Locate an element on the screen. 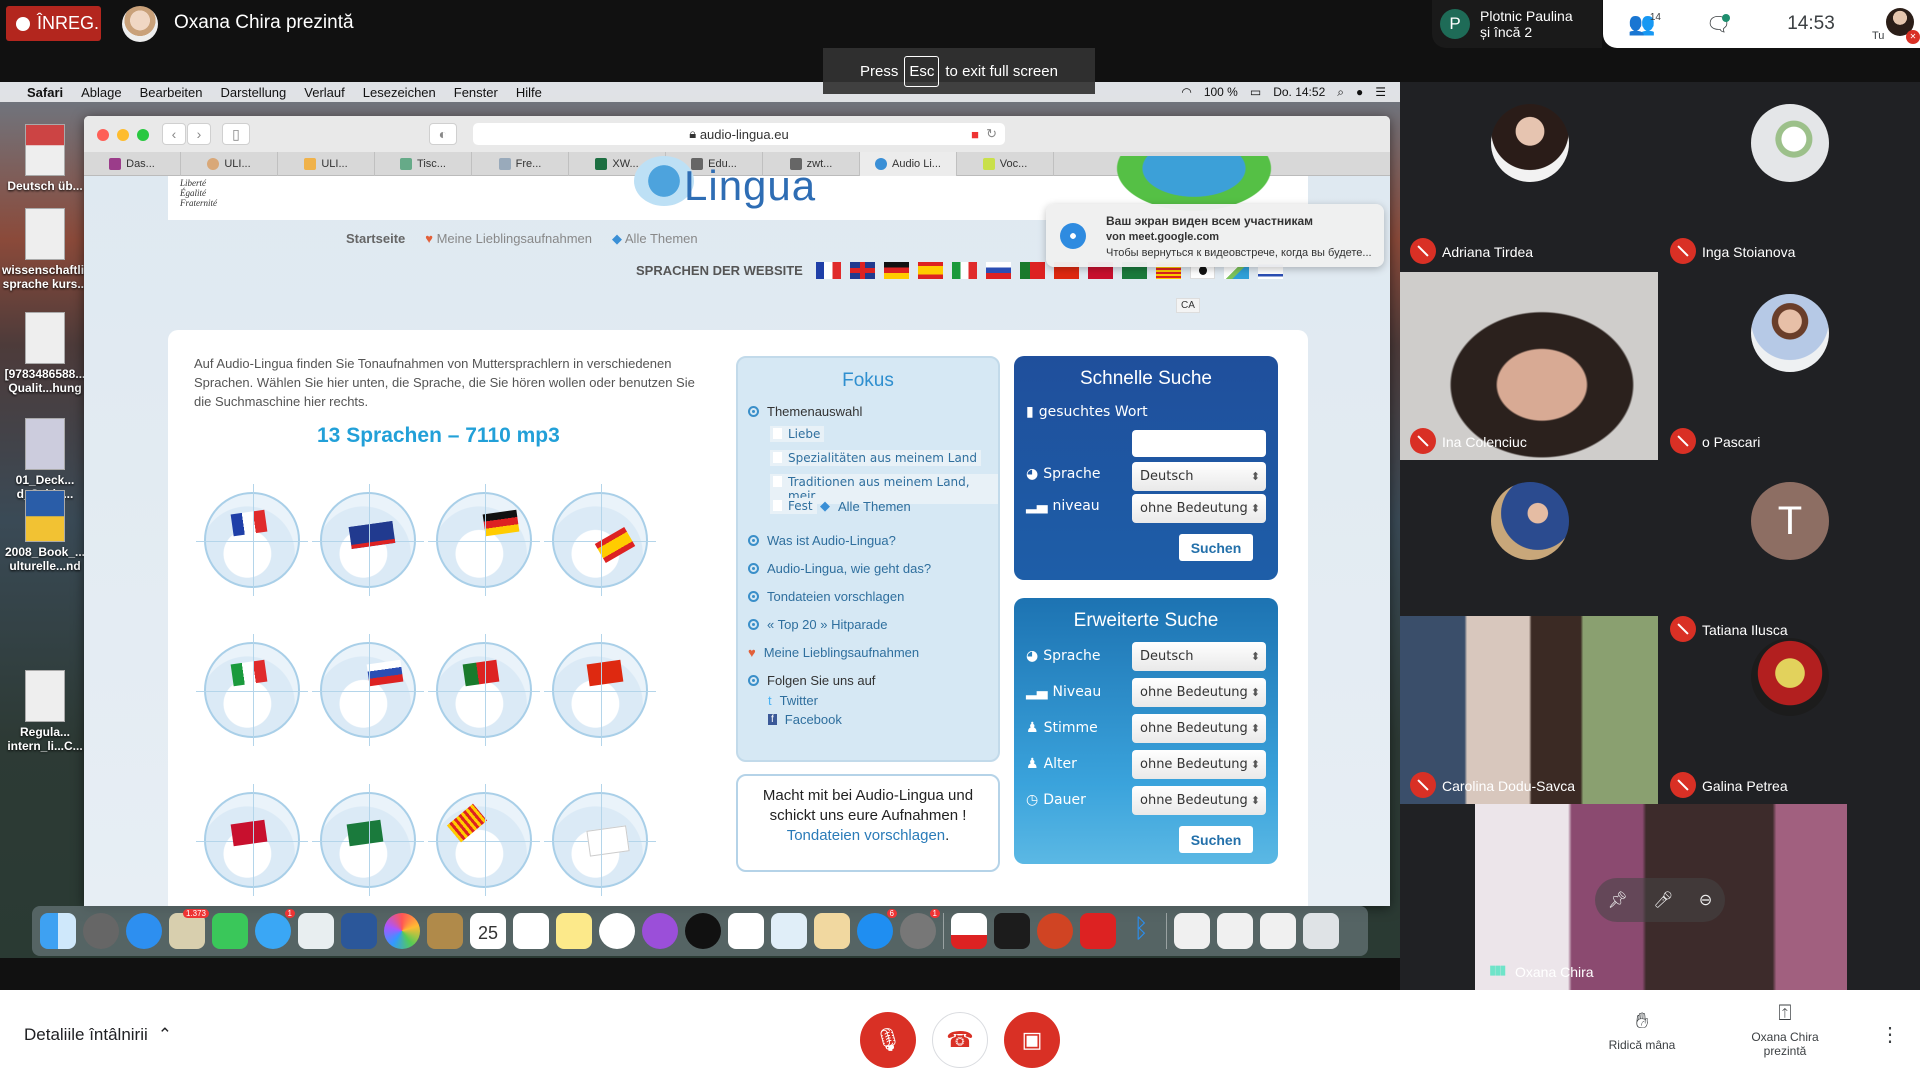  flag-es-icon is located at coordinates (930, 270).